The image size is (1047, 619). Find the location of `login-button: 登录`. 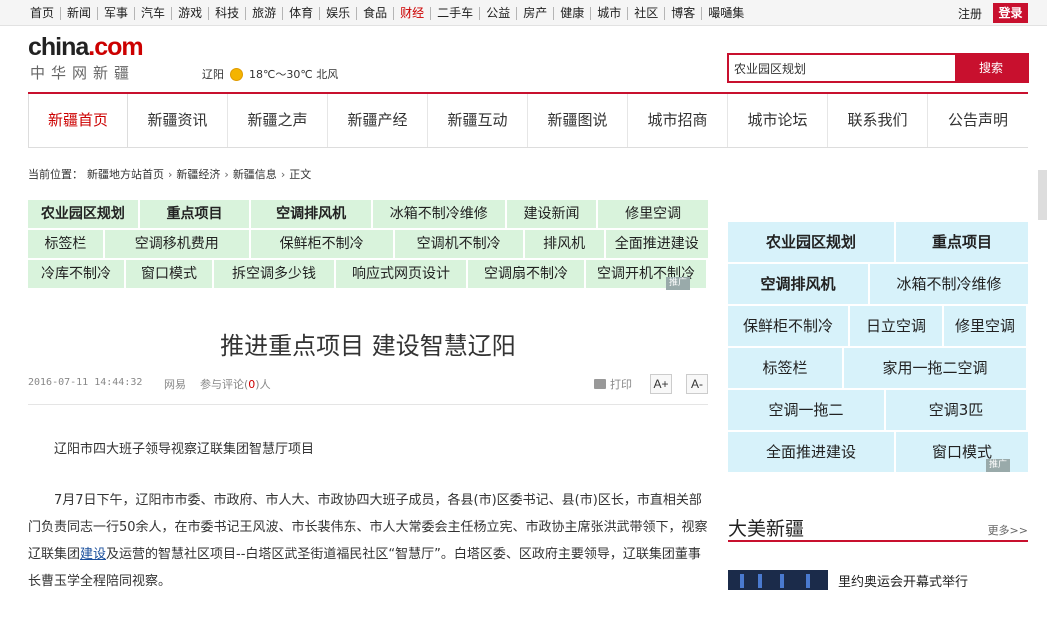

login-button: 登录 is located at coordinates (1010, 13).